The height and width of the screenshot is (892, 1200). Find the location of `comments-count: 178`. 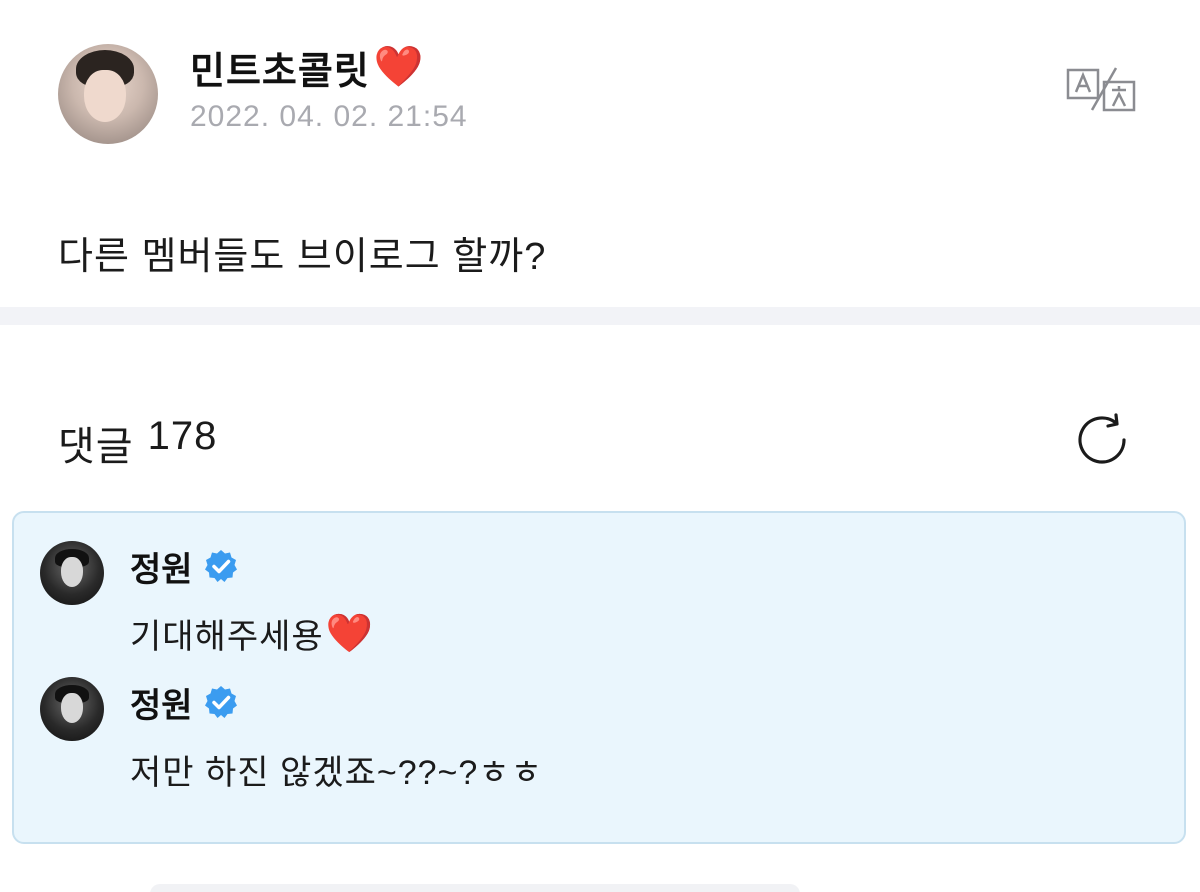

comments-count: 178 is located at coordinates (182, 436).